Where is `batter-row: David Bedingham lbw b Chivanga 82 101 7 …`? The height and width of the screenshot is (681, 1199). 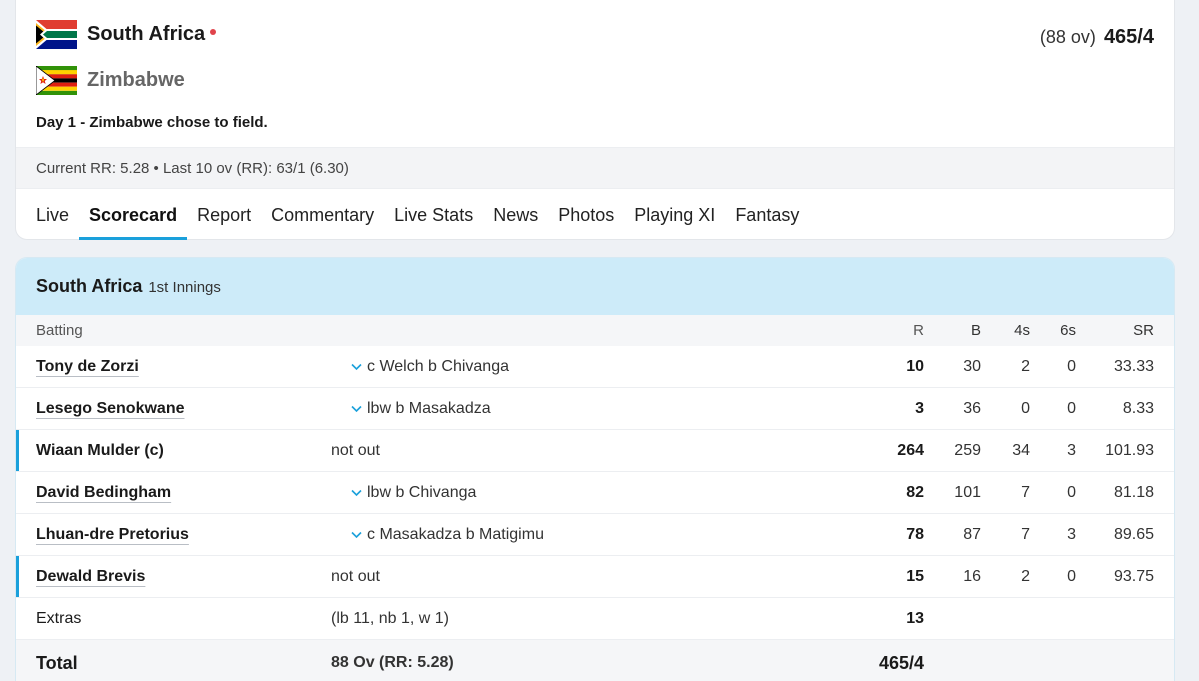 batter-row: David Bedingham lbw b Chivanga 82 101 7 … is located at coordinates (595, 493).